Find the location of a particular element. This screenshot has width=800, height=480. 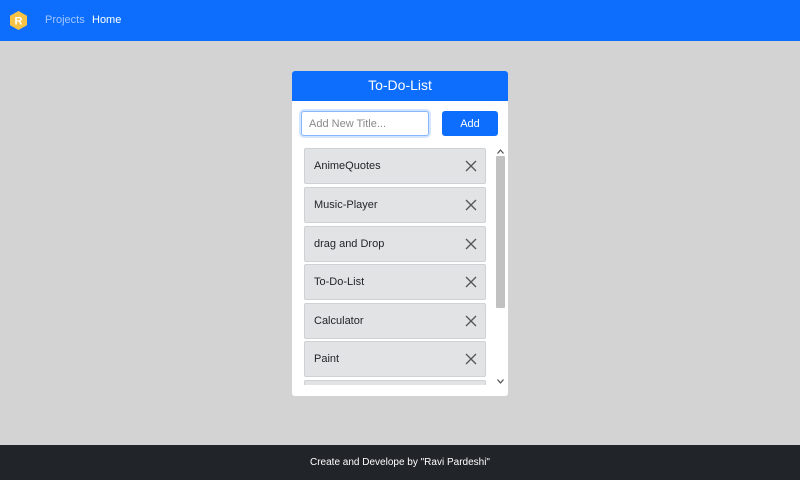

list-item: AnimeQuotes is located at coordinates (395, 166).